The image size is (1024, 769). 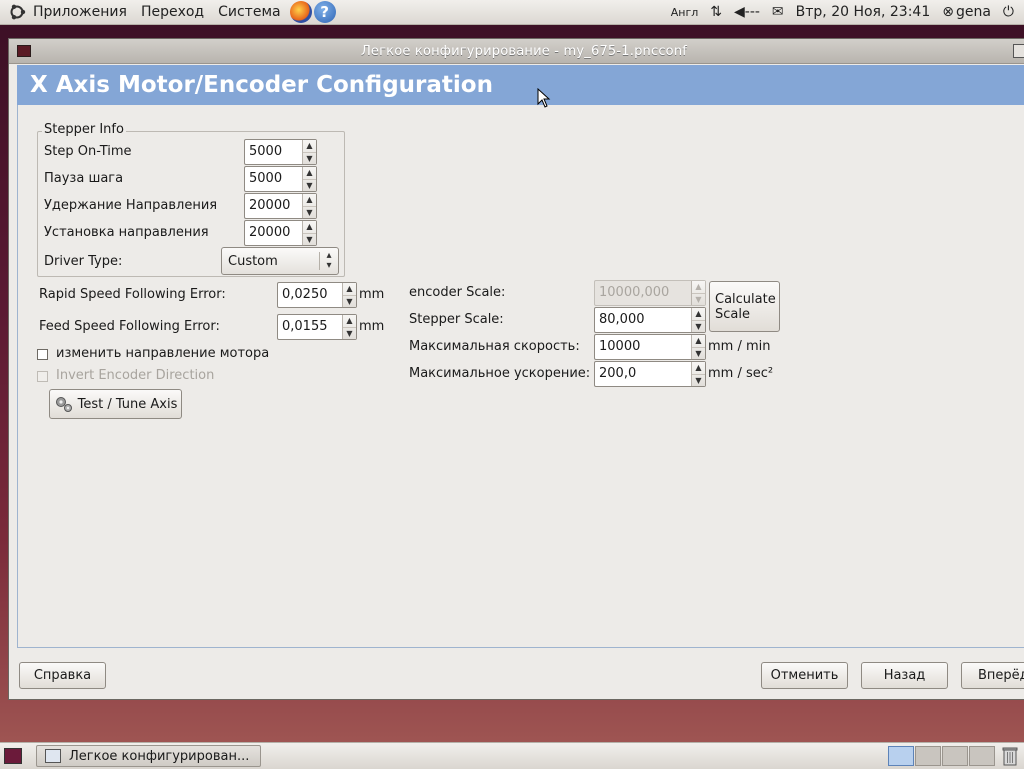 I want to click on test-tune-axis-button: Test / Tune Axis, so click(x=115, y=404).